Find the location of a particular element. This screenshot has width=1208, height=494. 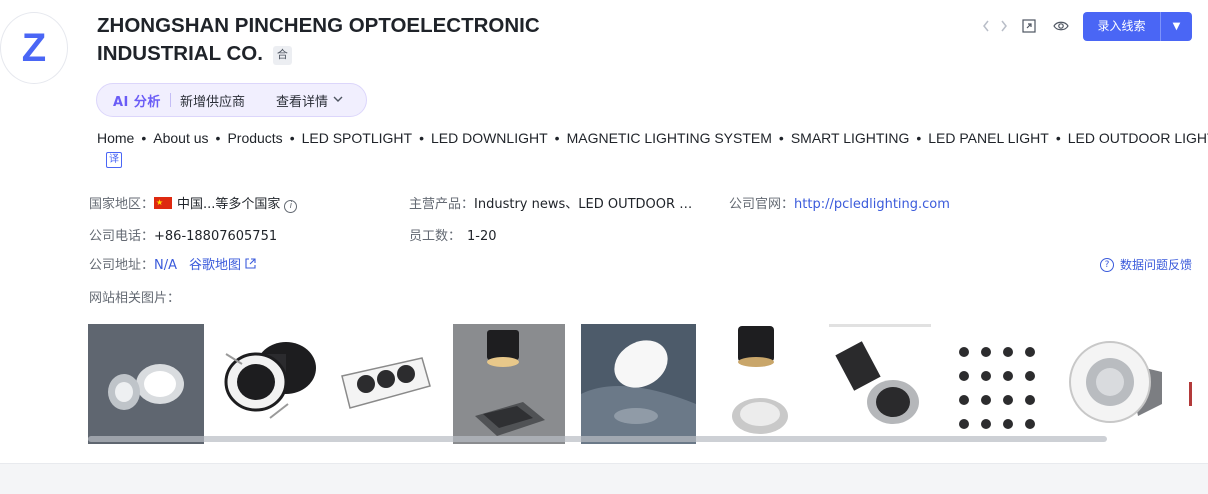

employees-value: 1-20 is located at coordinates (482, 236).